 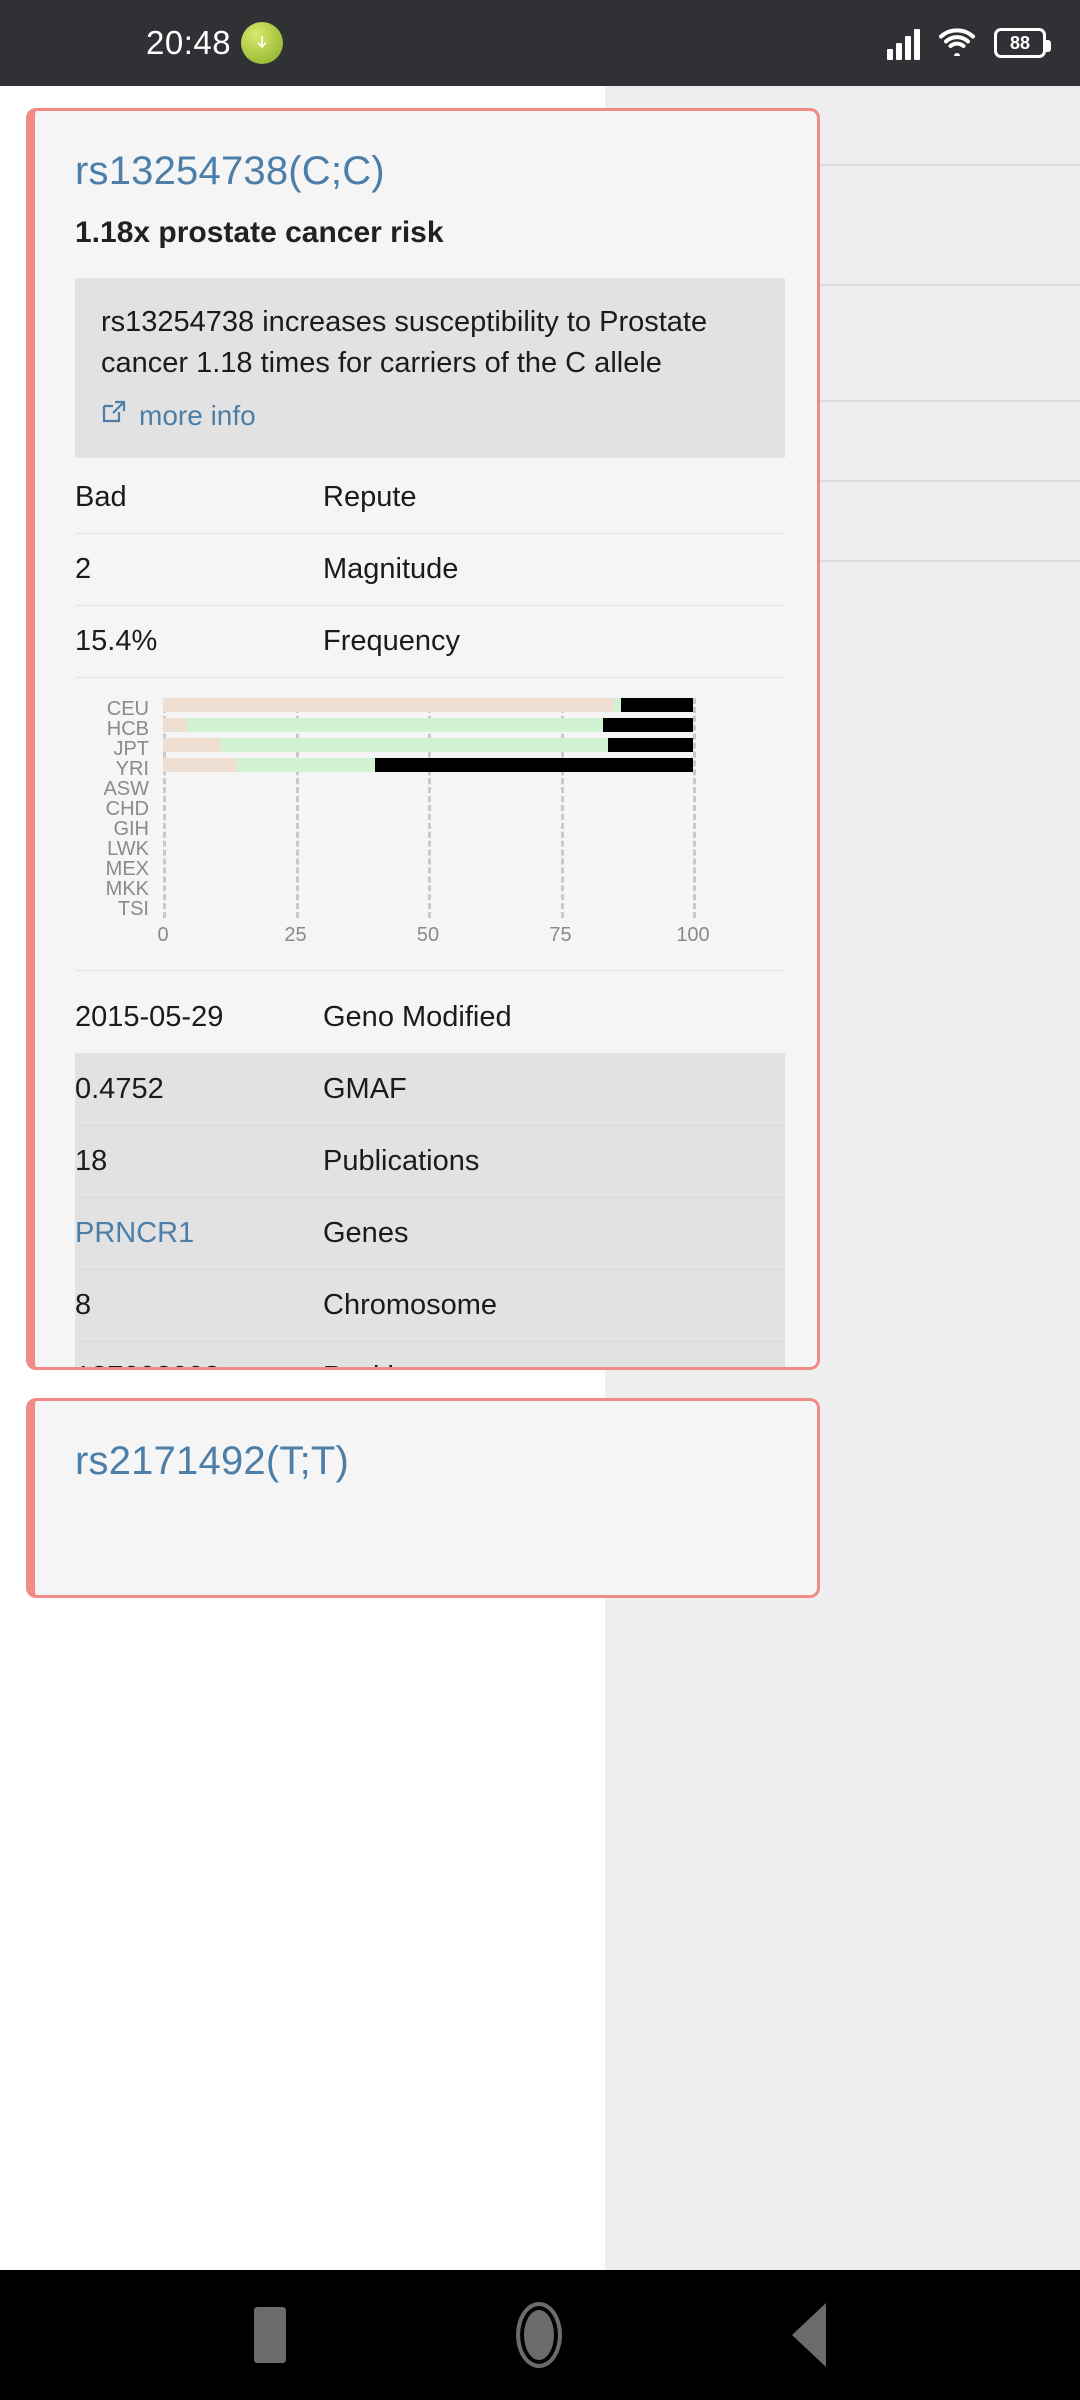 What do you see at coordinates (127, 709) in the screenshot?
I see `chart-category-label: CEU` at bounding box center [127, 709].